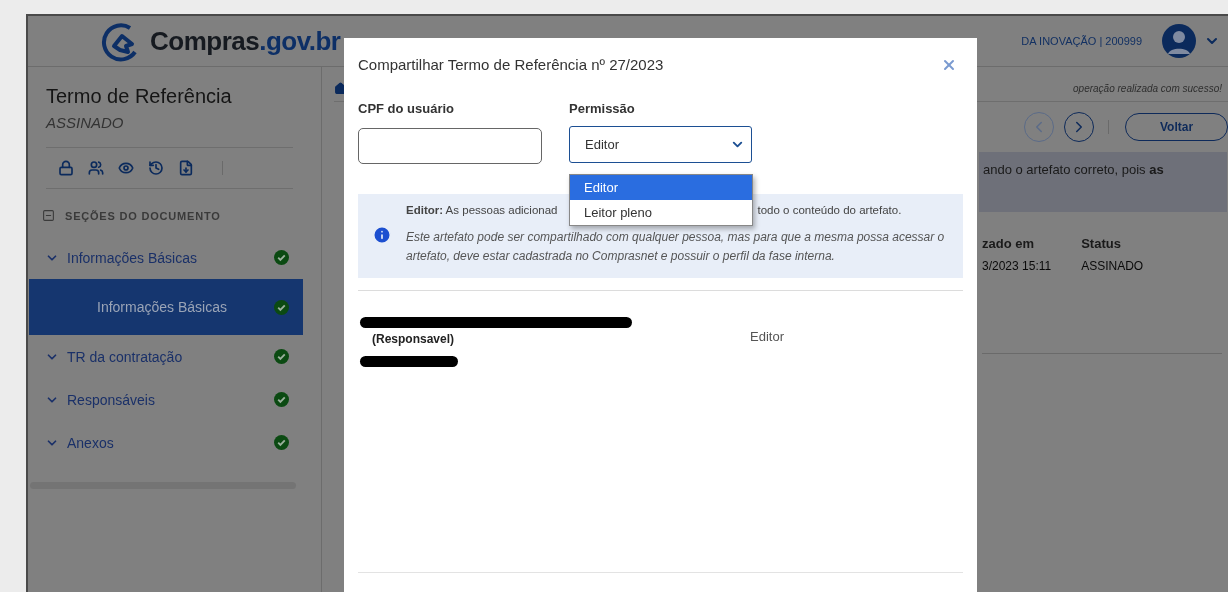  Describe the element at coordinates (66, 168) in the screenshot. I see `lock-icon` at that location.